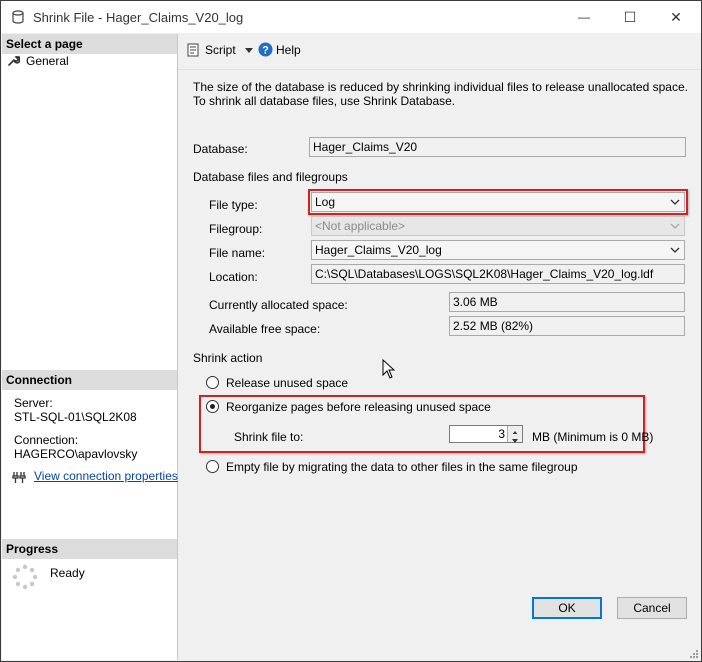 This screenshot has height=662, width=702. I want to click on script-label: Script, so click(220, 50).